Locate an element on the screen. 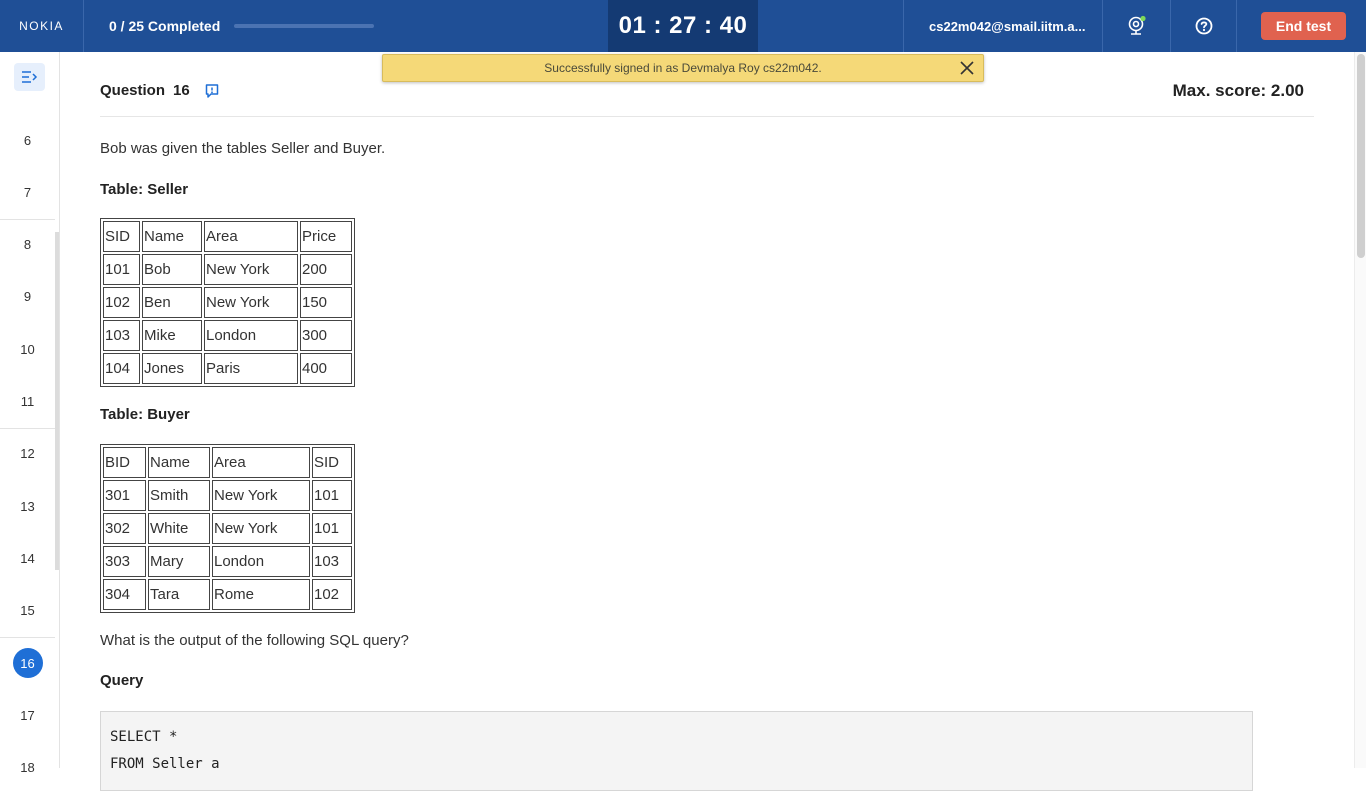 The width and height of the screenshot is (1366, 794). sidebar-item-q10: 10 is located at coordinates (27, 349).